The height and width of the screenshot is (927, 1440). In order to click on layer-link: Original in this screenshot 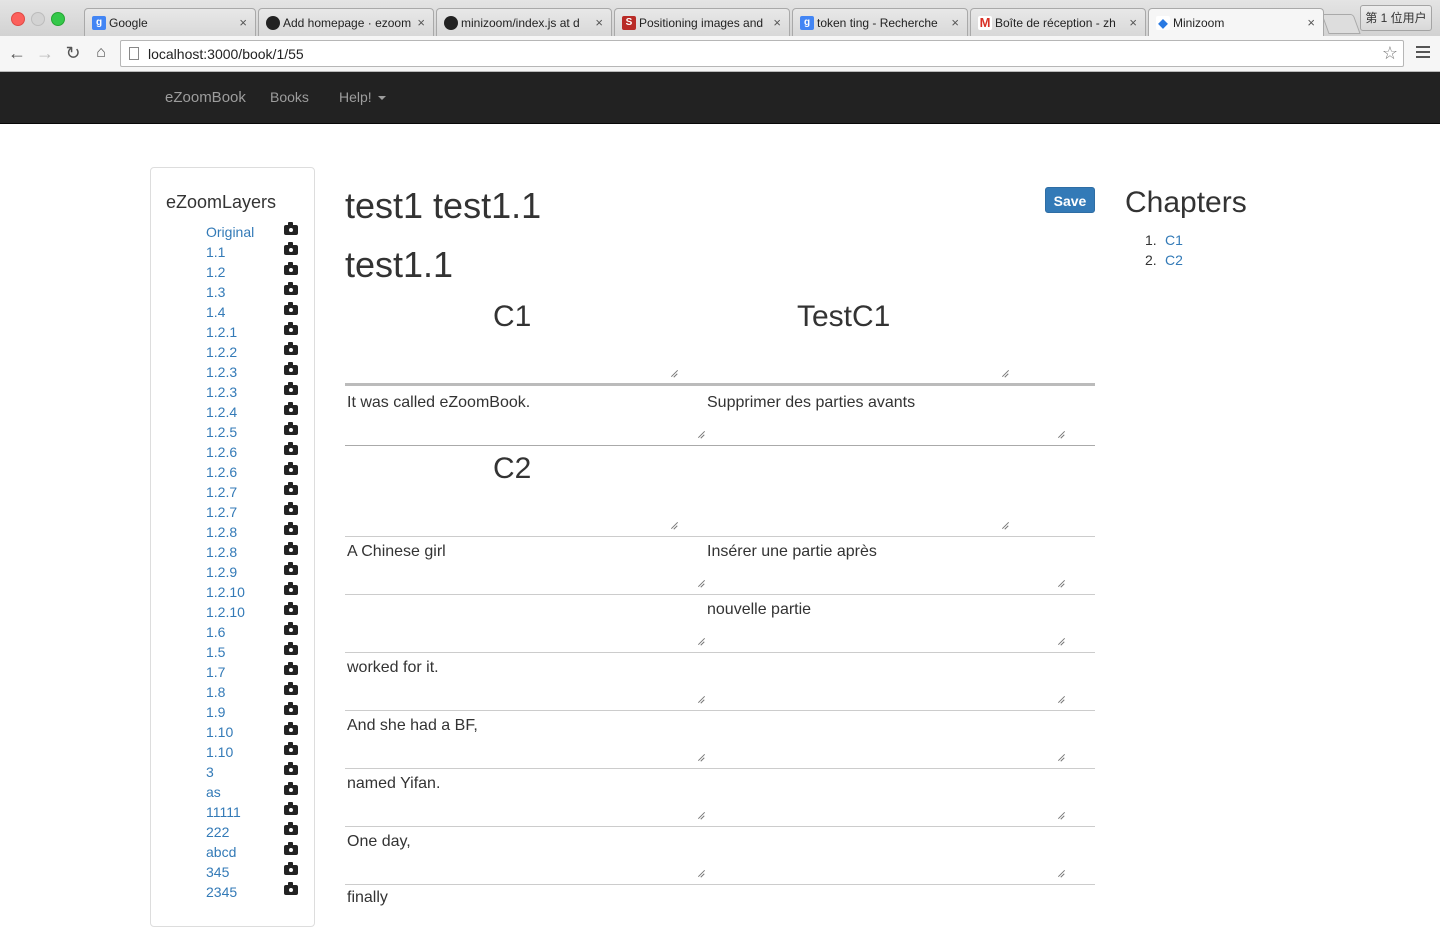, I will do `click(230, 232)`.